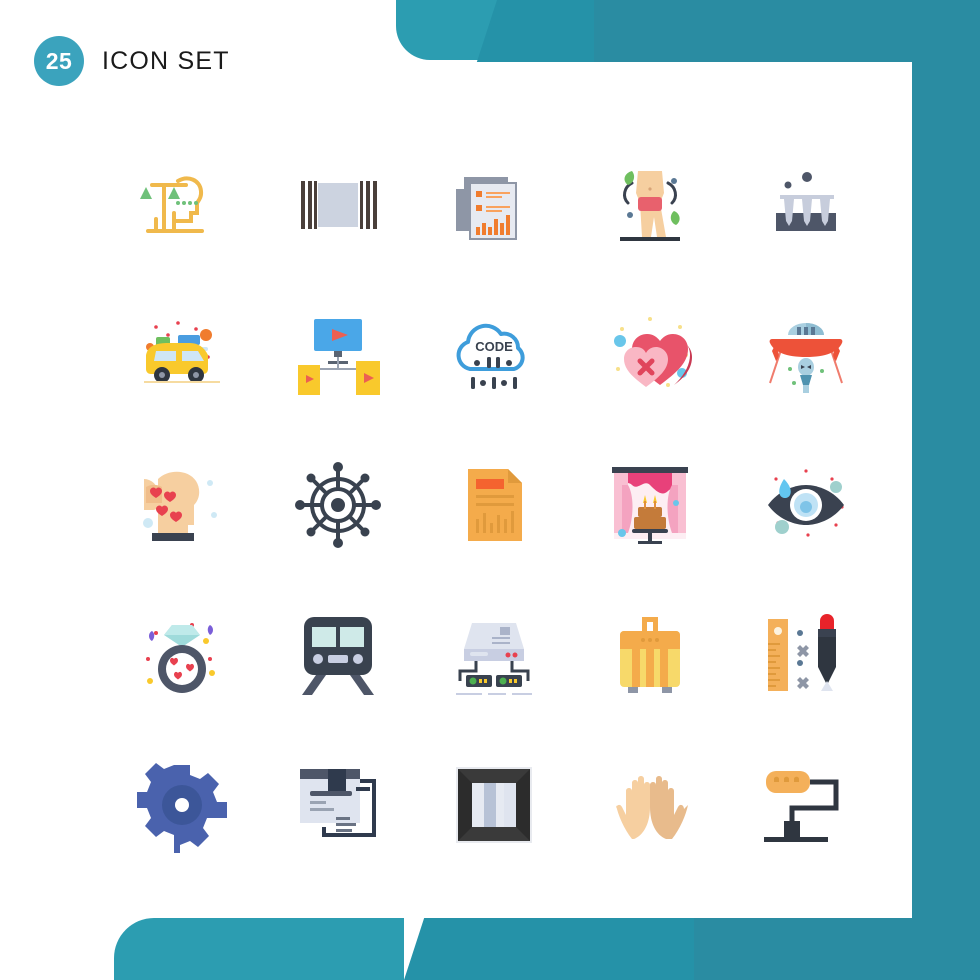  Describe the element at coordinates (494, 346) in the screenshot. I see `cloud-code-text: CODE` at that location.